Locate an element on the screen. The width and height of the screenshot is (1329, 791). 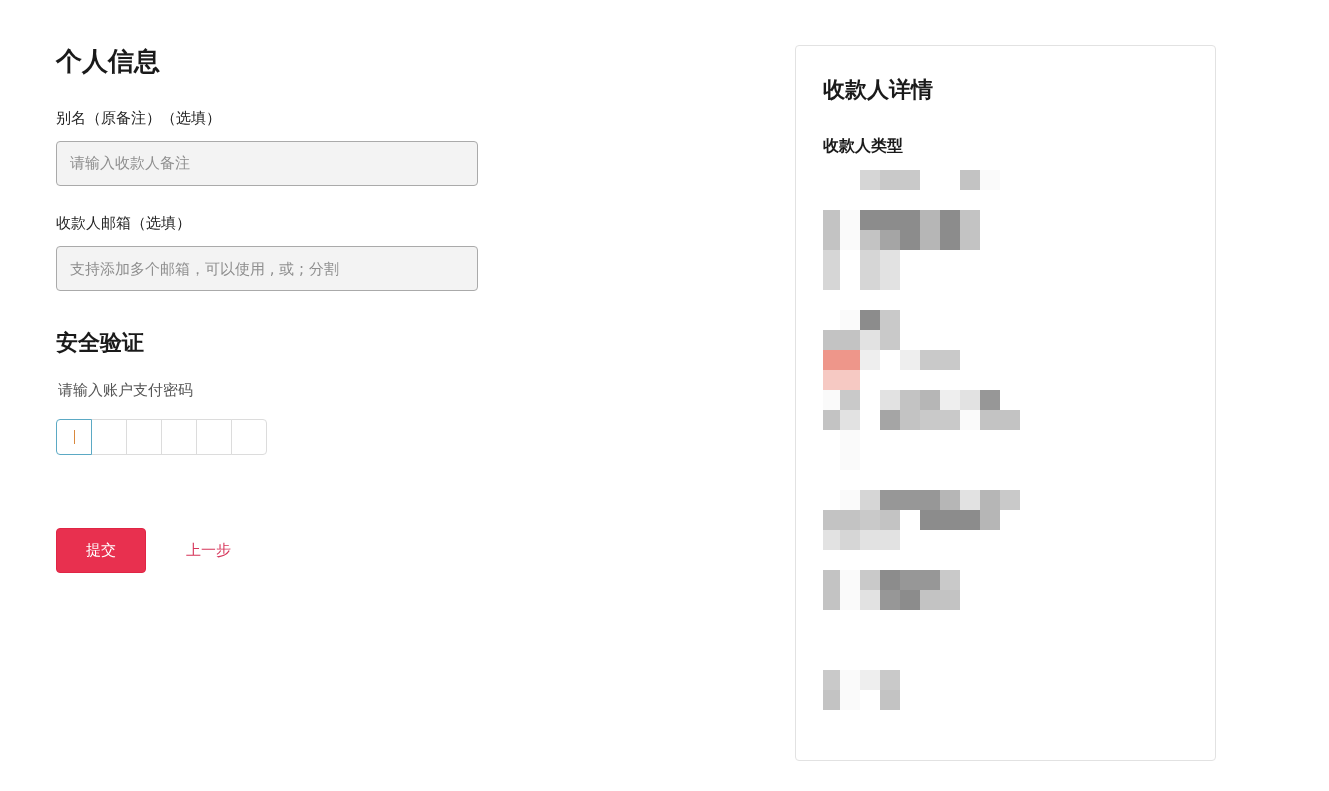
pin-digit-field is located at coordinates (74, 436).